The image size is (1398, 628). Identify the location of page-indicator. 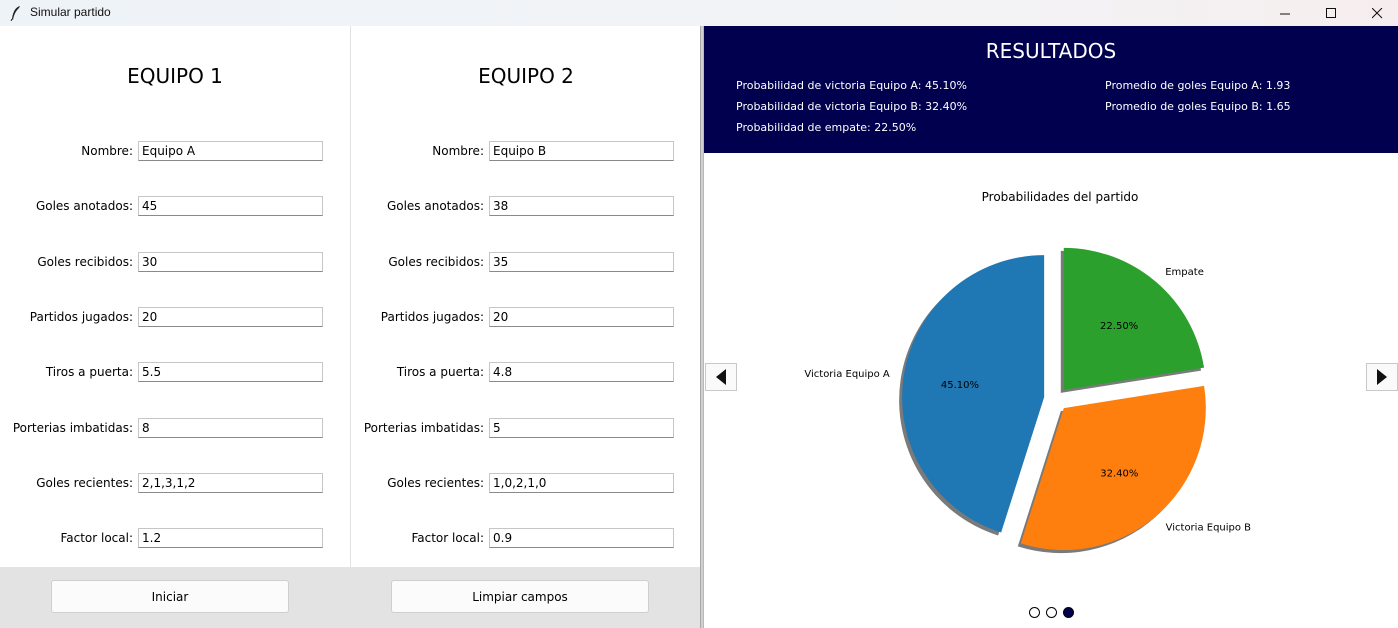
(1054, 614).